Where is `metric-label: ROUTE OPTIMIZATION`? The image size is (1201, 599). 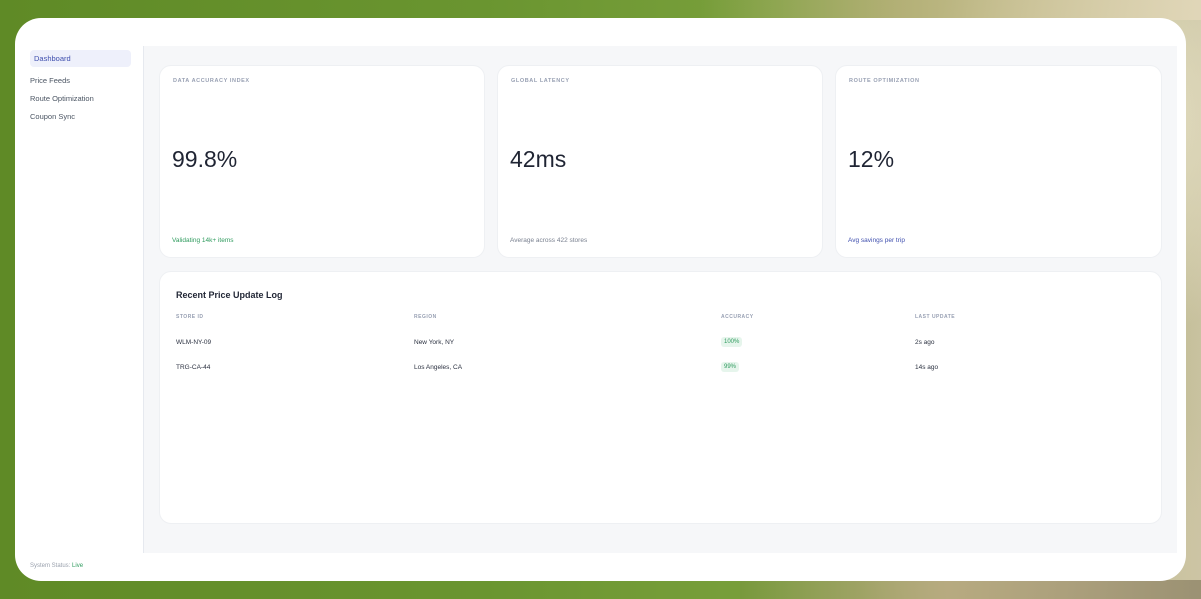
metric-label: ROUTE OPTIMIZATION is located at coordinates (884, 81).